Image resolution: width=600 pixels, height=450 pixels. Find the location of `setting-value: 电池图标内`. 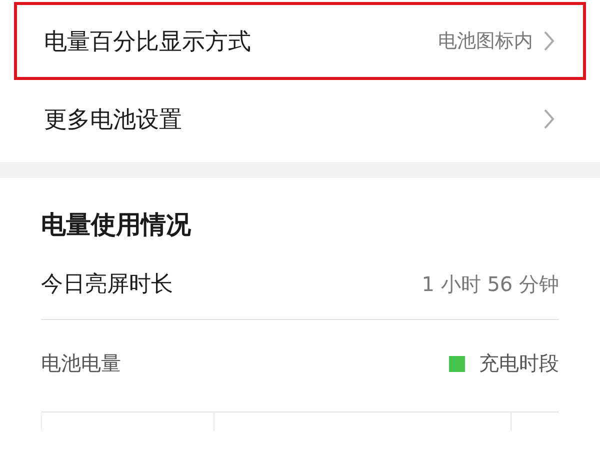

setting-value: 电池图标内 is located at coordinates (485, 41).